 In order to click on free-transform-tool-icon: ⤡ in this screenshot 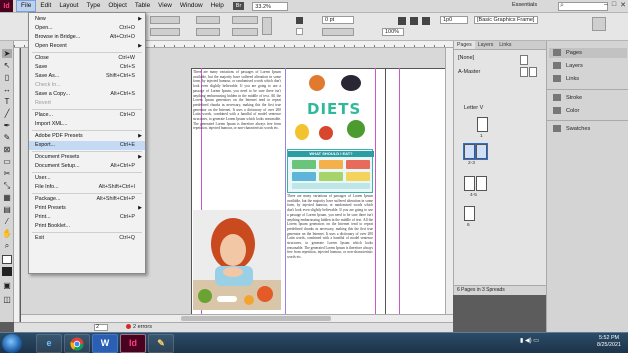, I will do `click(7, 185)`.